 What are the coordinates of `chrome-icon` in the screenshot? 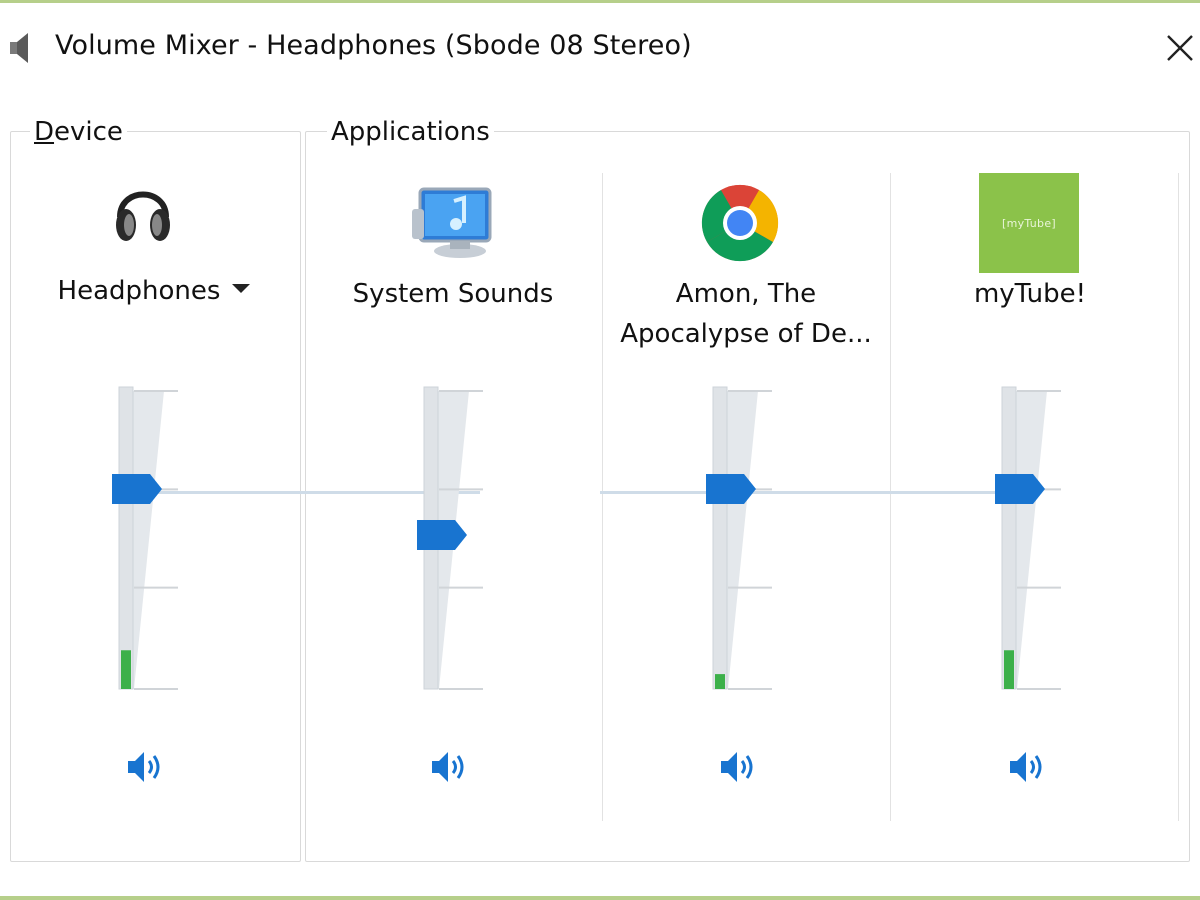 It's located at (740, 223).